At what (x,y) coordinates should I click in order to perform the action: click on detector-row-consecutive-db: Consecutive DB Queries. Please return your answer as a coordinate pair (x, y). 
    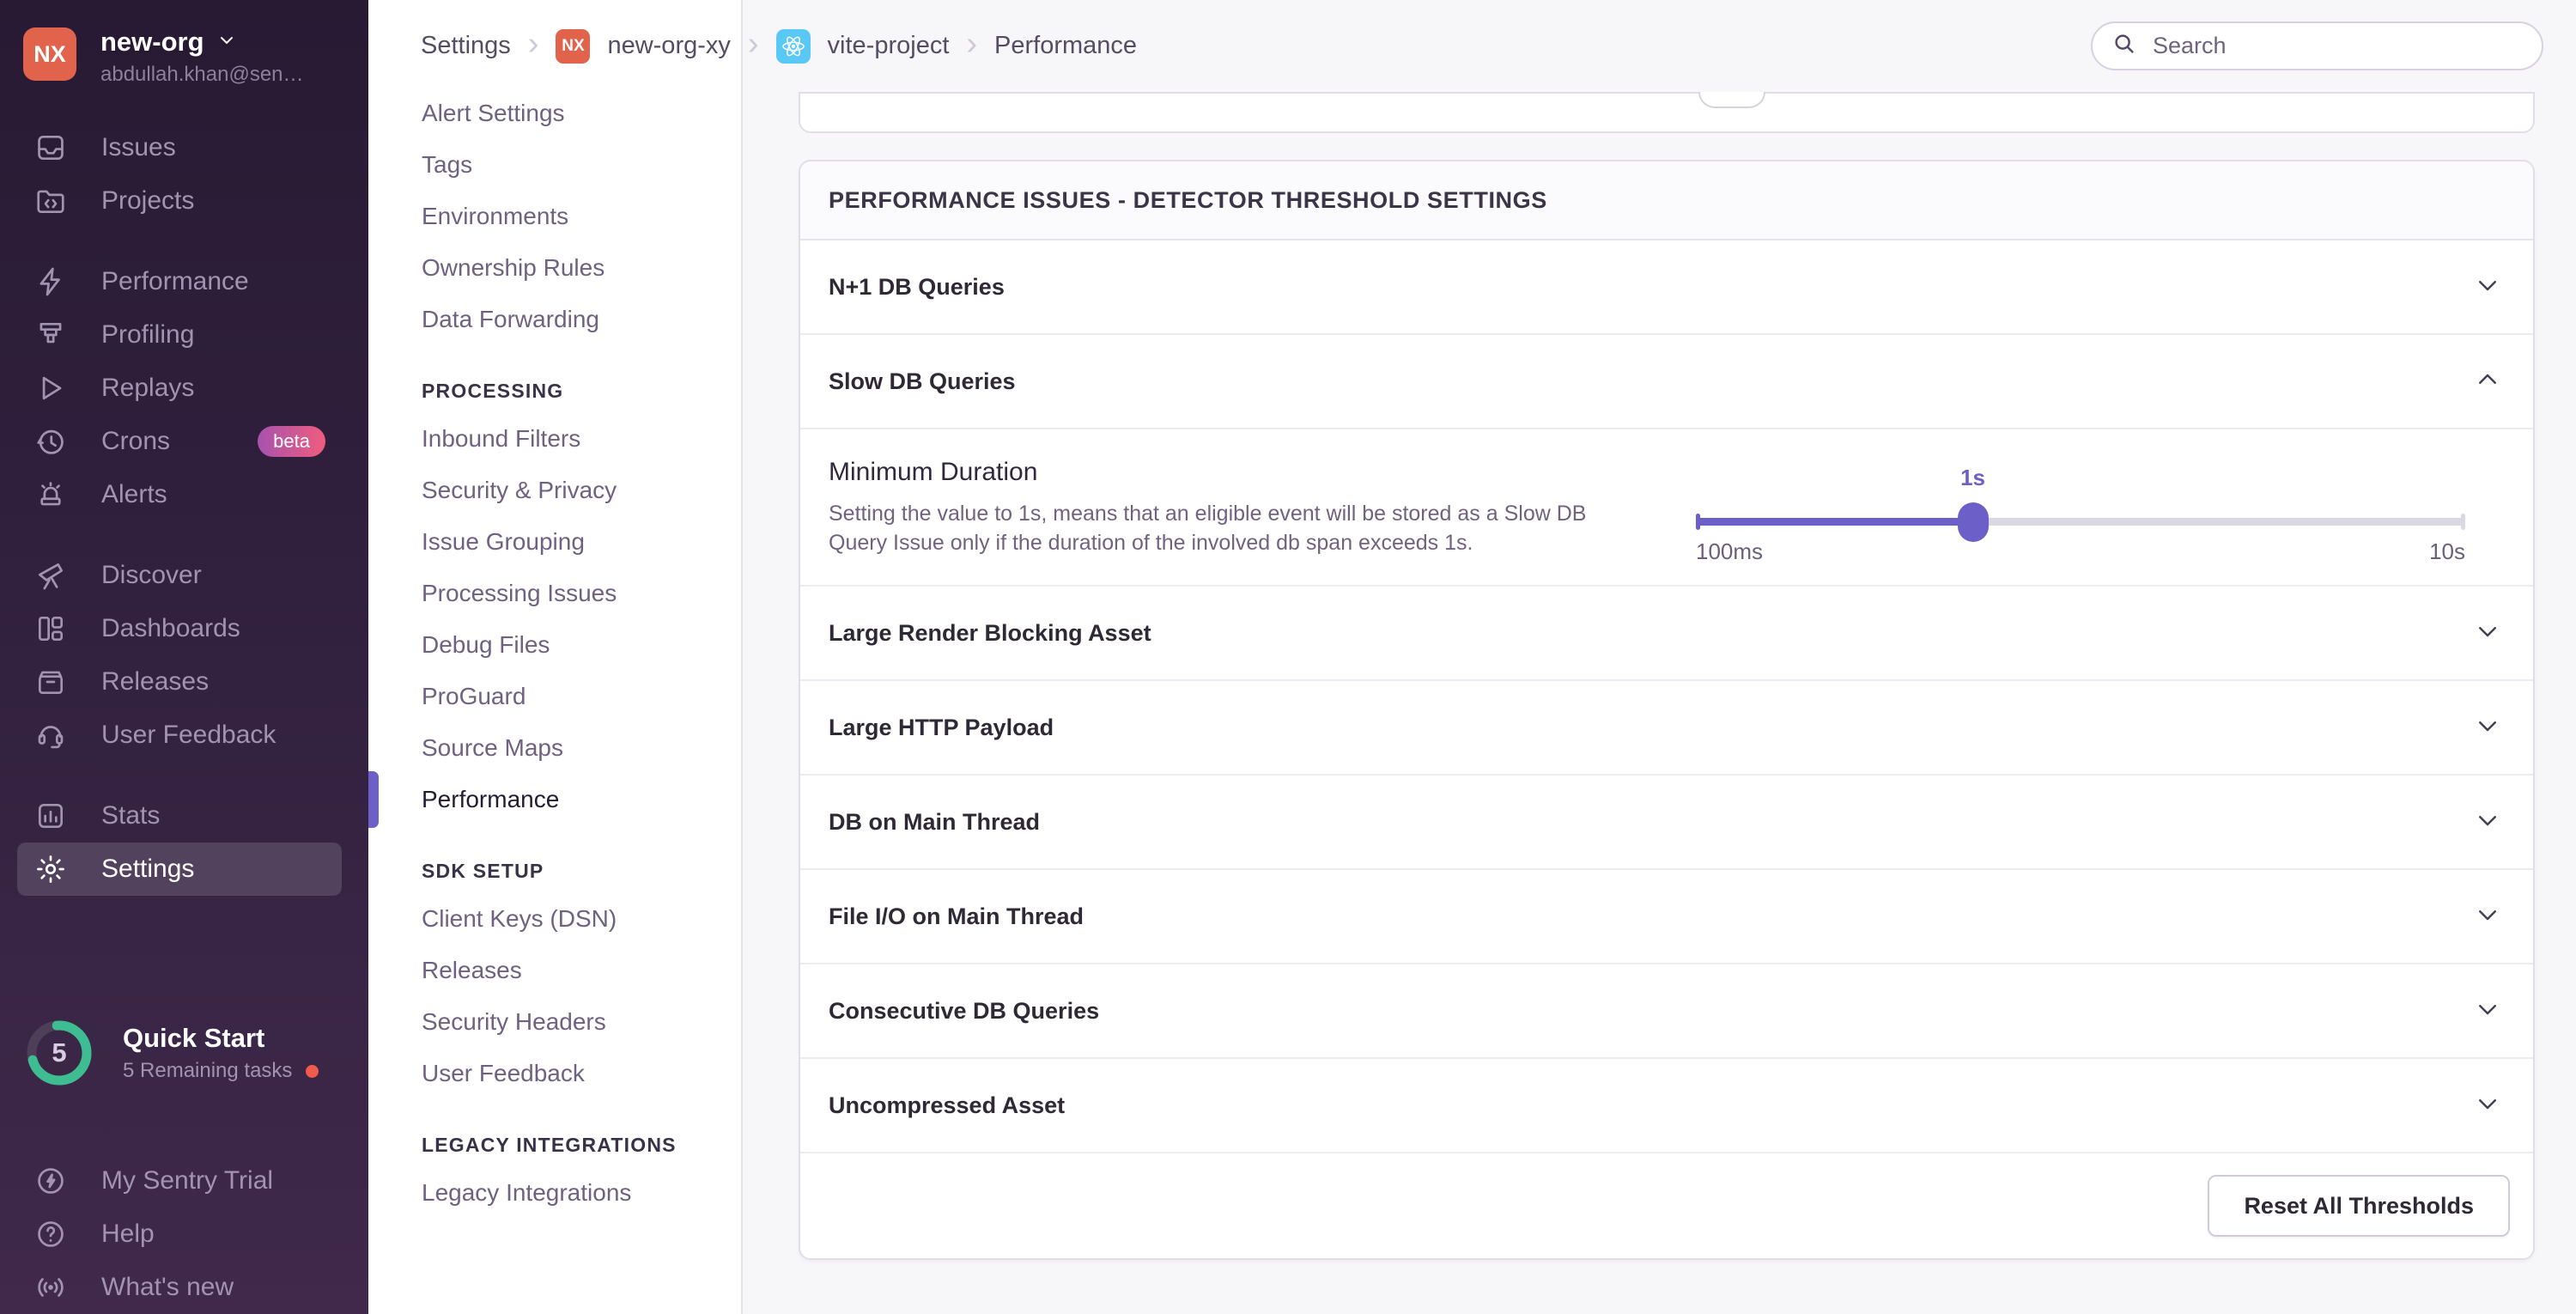
    Looking at the image, I should click on (1667, 1011).